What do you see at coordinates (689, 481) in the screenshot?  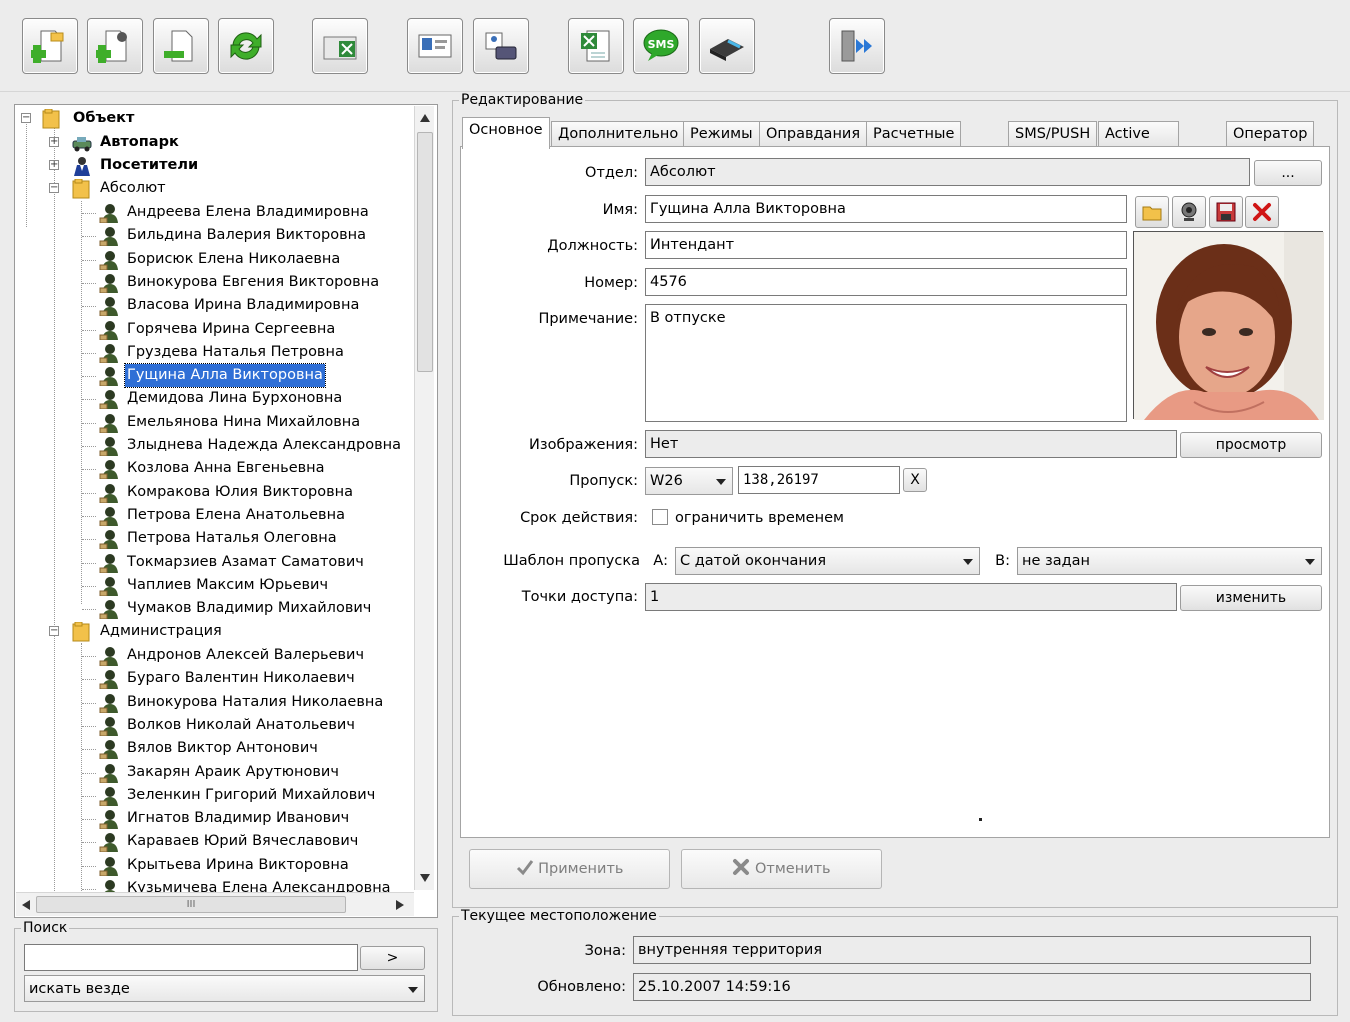 I see `pass-type-select: W26` at bounding box center [689, 481].